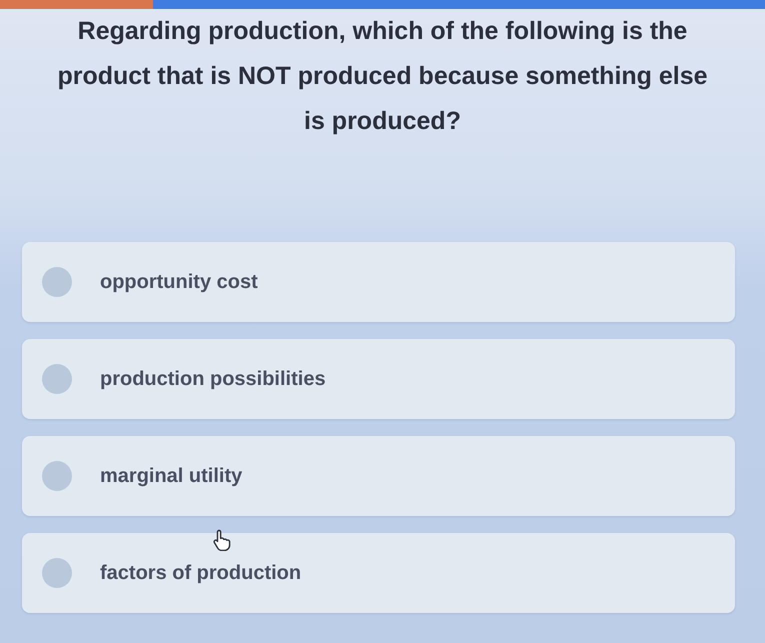  I want to click on option-label: opportunity cost, so click(179, 282).